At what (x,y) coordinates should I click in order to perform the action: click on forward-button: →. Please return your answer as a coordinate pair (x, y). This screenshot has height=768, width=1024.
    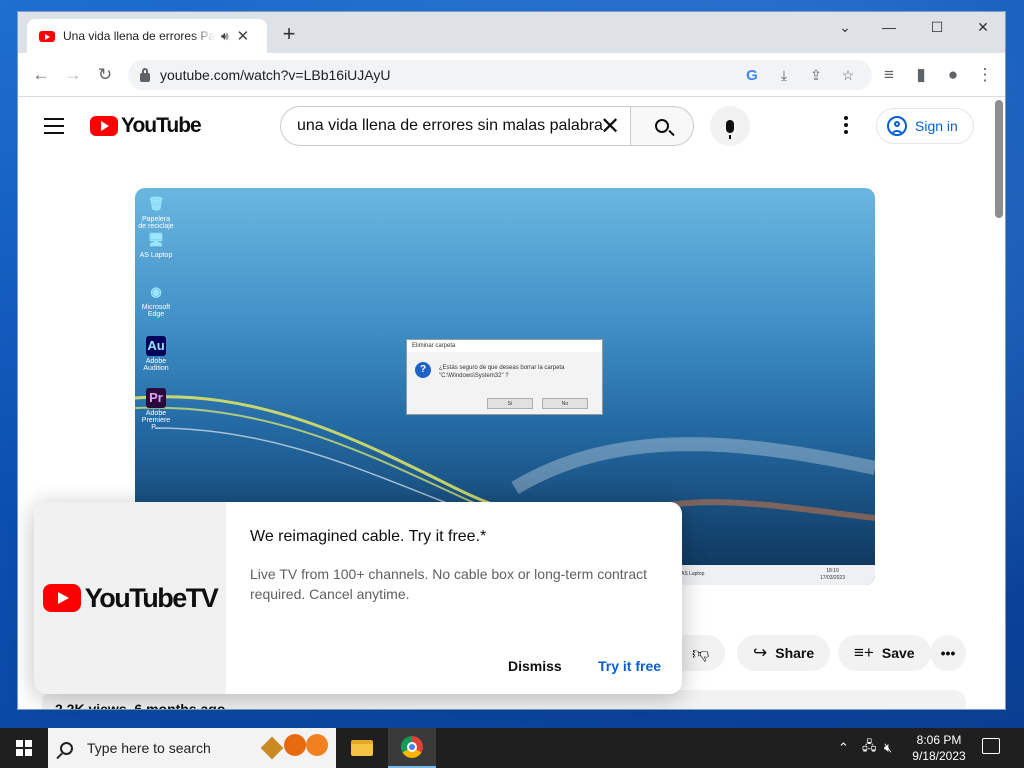
    Looking at the image, I should click on (73, 75).